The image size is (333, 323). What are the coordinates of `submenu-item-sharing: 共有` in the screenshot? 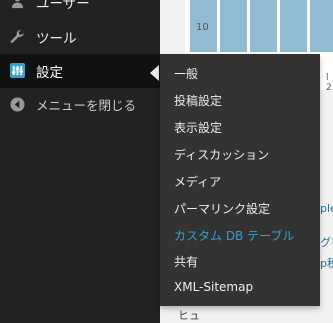 It's located at (186, 261).